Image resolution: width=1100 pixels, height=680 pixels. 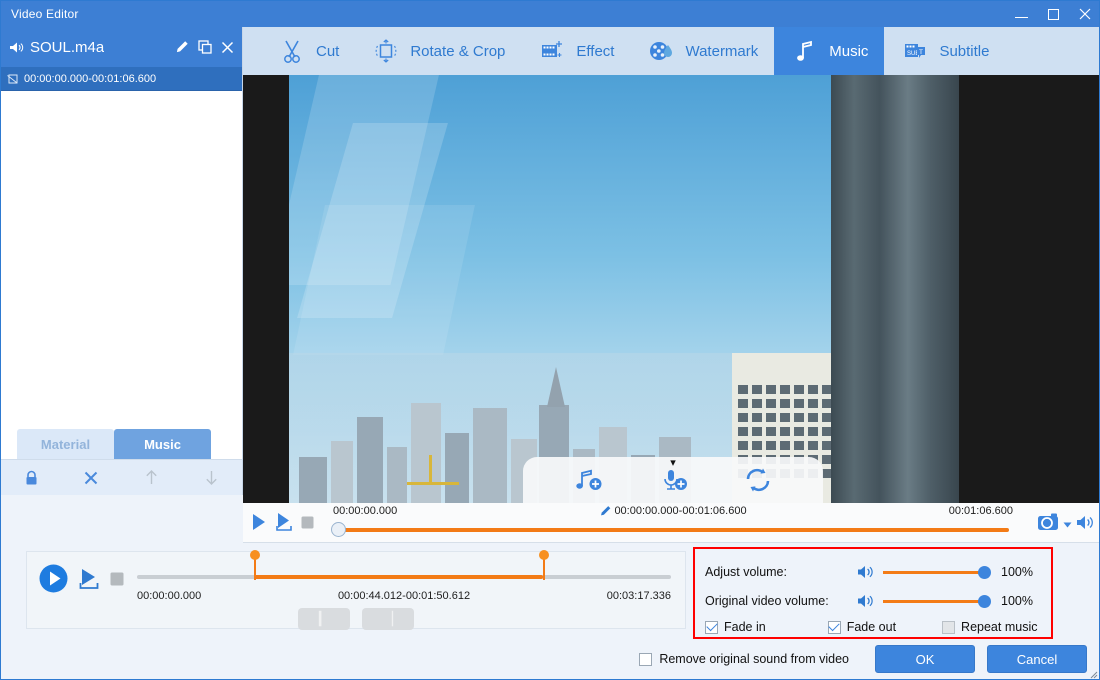 I want to click on tab-effect: Effect, so click(x=575, y=51).